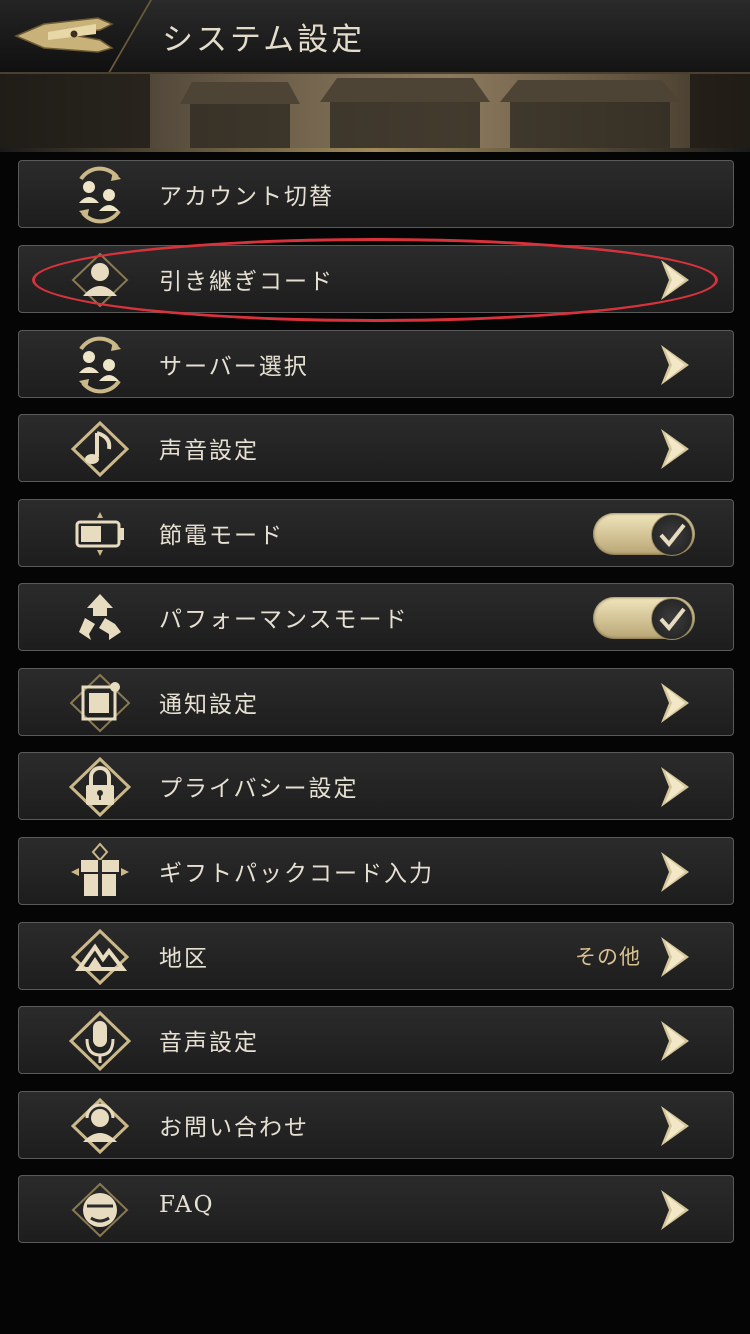 This screenshot has height=1334, width=750. What do you see at coordinates (184, 959) in the screenshot?
I see `row-label: 地区` at bounding box center [184, 959].